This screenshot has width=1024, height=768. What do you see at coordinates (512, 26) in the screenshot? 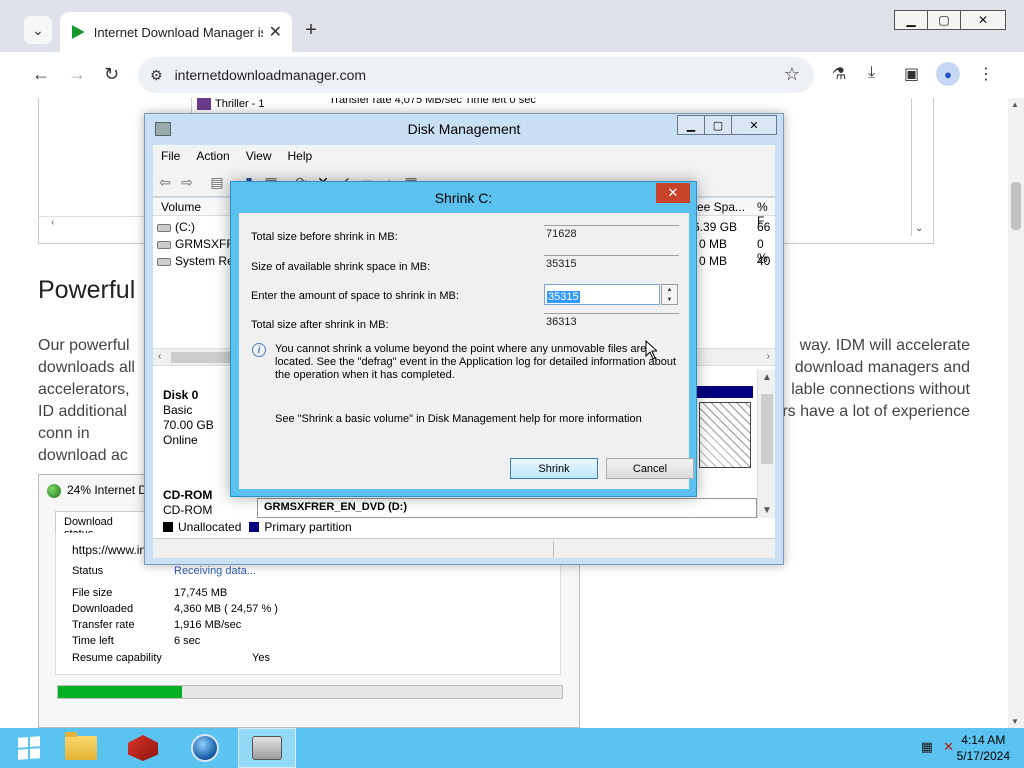
I see `tab-strip: ⌄ Internet Download Manager is ✕ + ▁ ▢ ✕` at bounding box center [512, 26].